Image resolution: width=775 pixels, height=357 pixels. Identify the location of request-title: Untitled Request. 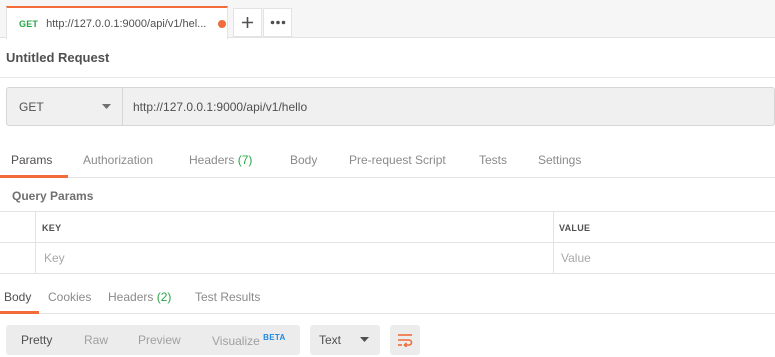
(57, 57).